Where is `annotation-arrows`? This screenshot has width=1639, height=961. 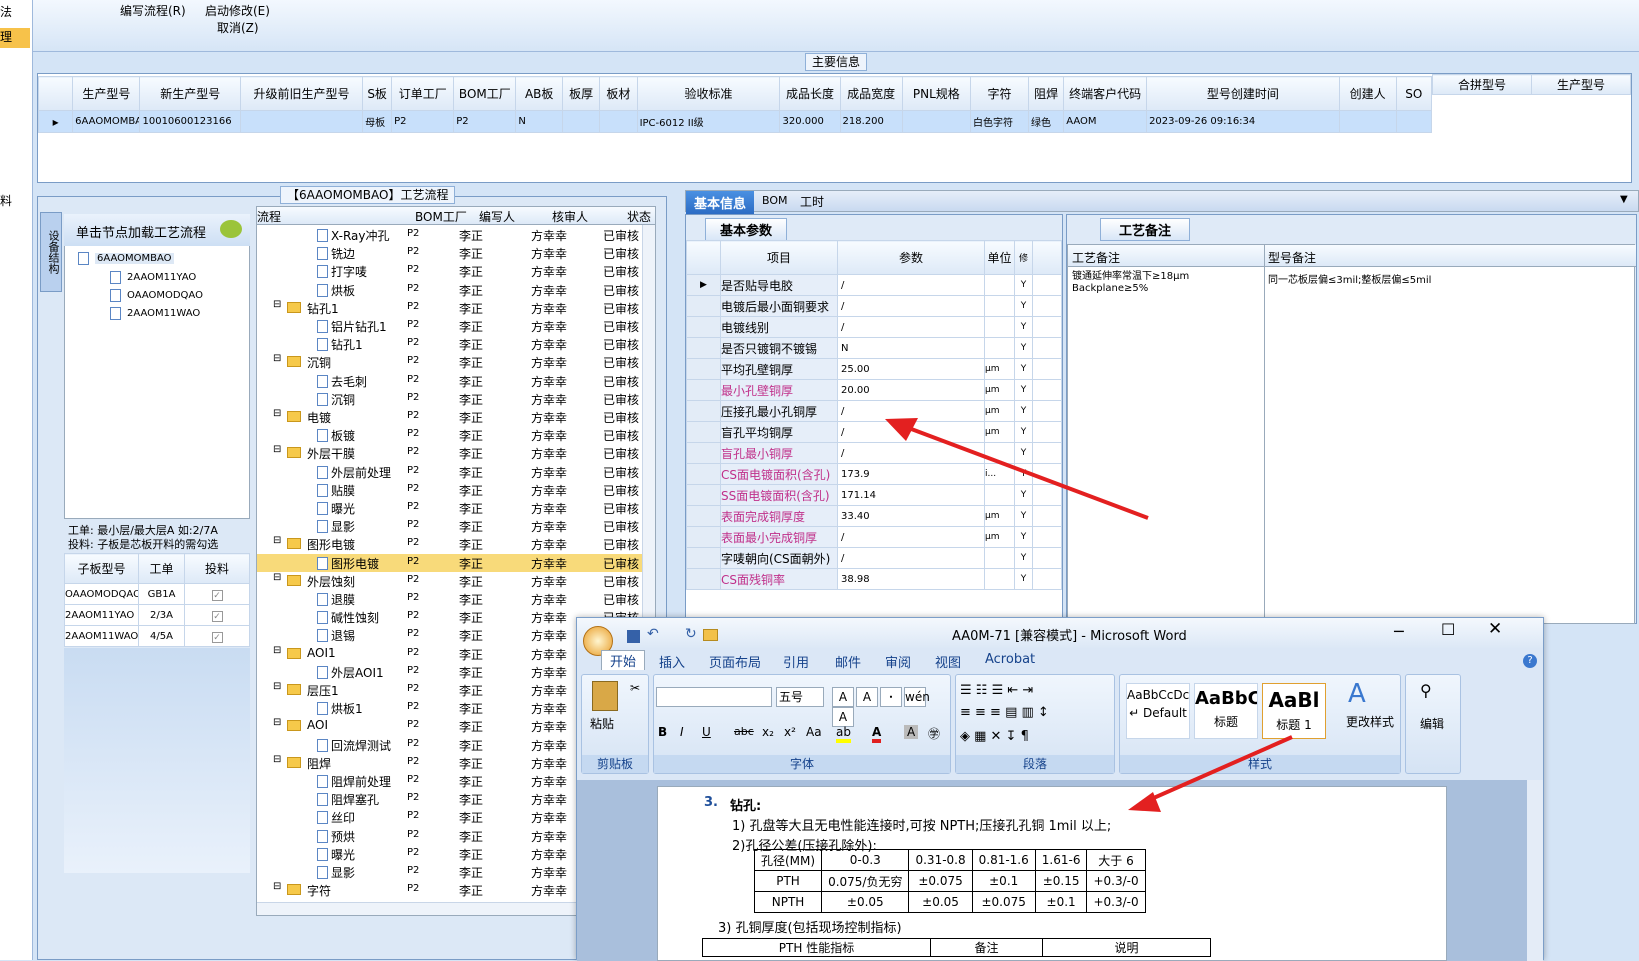
annotation-arrows is located at coordinates (1089, 615).